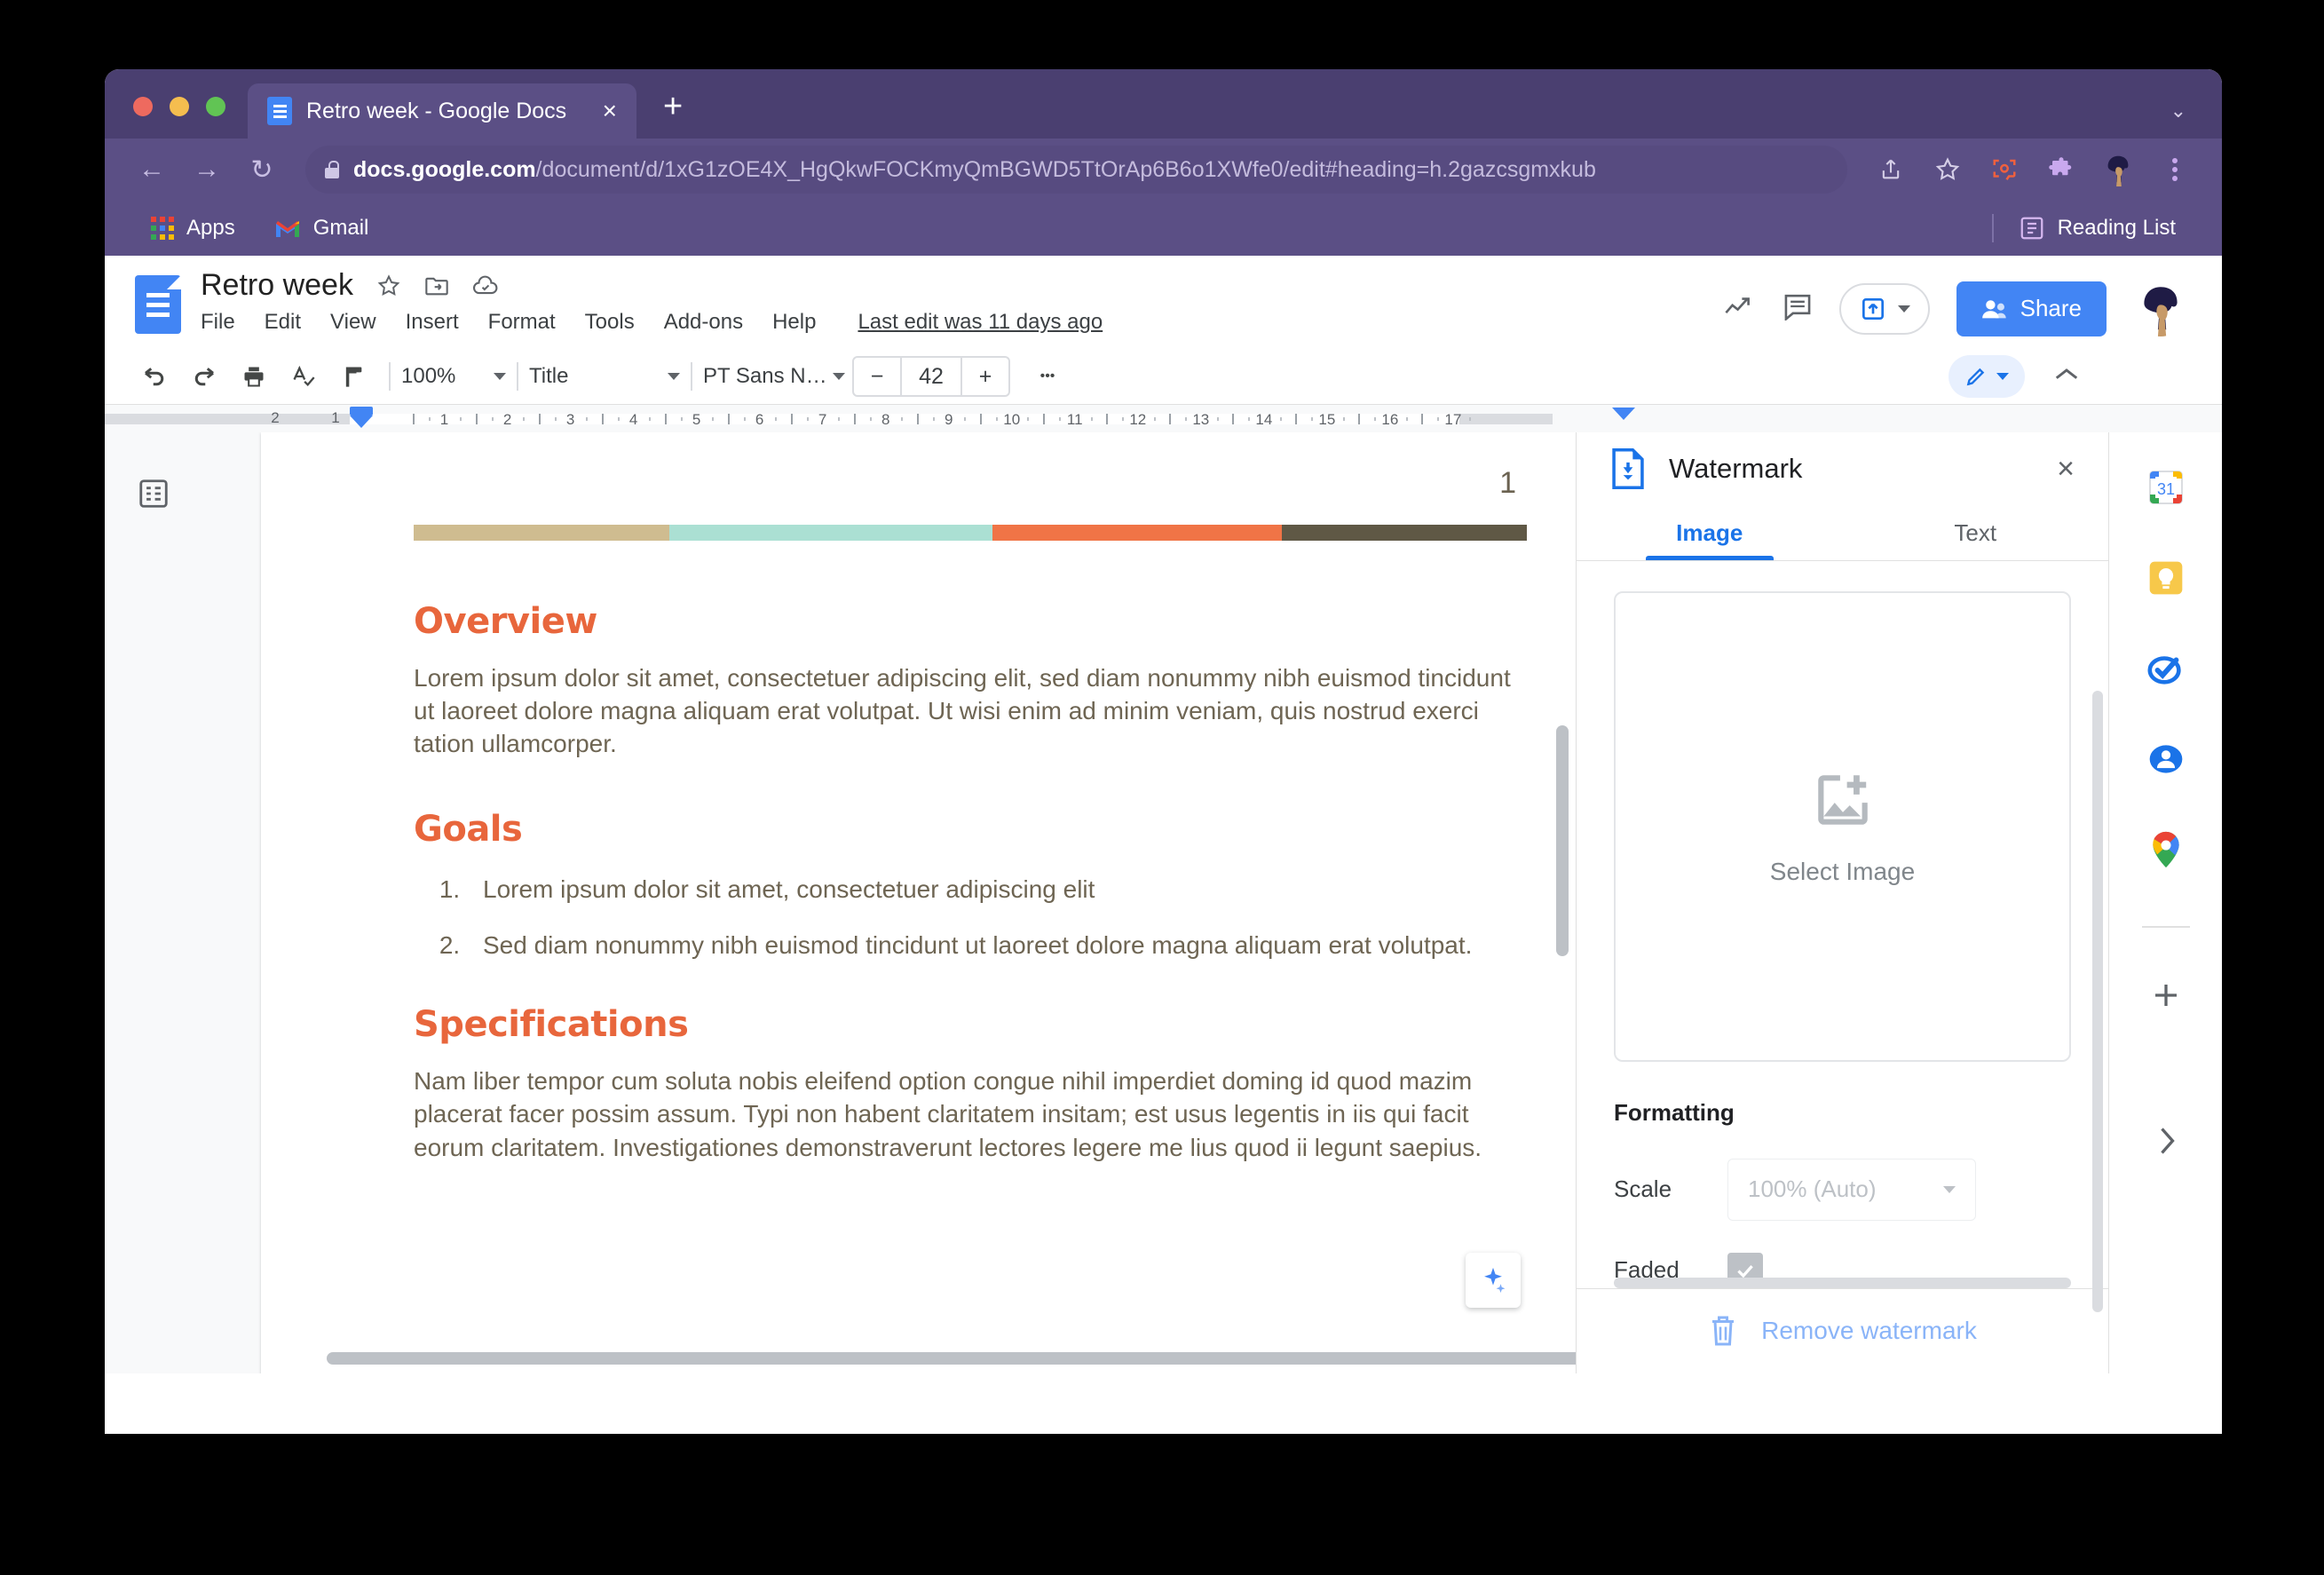 The height and width of the screenshot is (1575, 2324). I want to click on account-avatar, so click(2160, 308).